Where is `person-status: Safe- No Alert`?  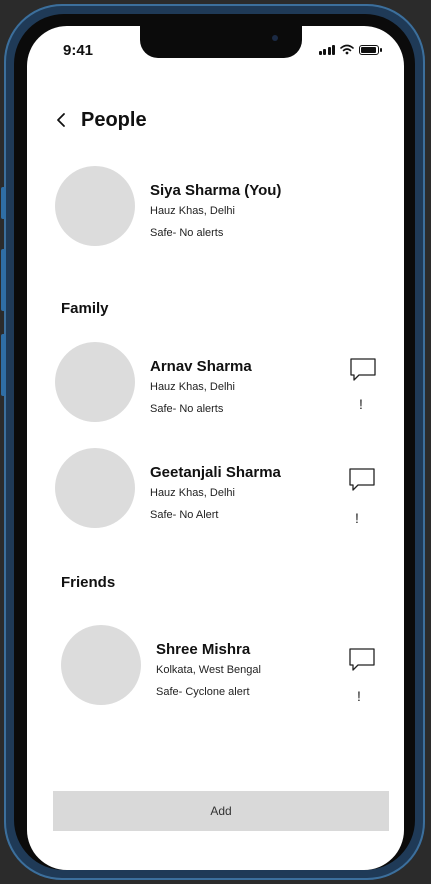 person-status: Safe- No Alert is located at coordinates (184, 515).